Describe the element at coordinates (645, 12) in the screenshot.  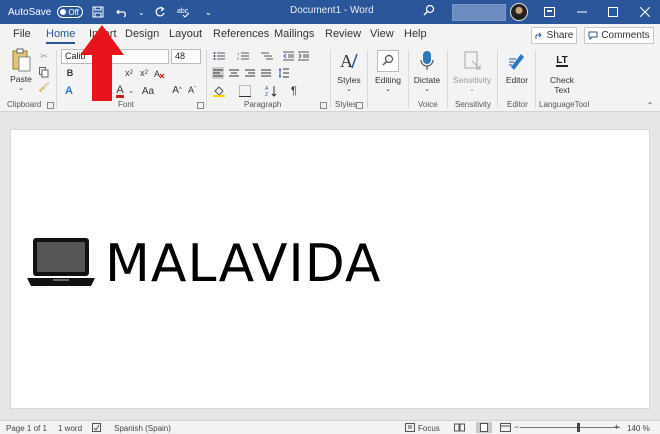
I see `close-icon` at that location.